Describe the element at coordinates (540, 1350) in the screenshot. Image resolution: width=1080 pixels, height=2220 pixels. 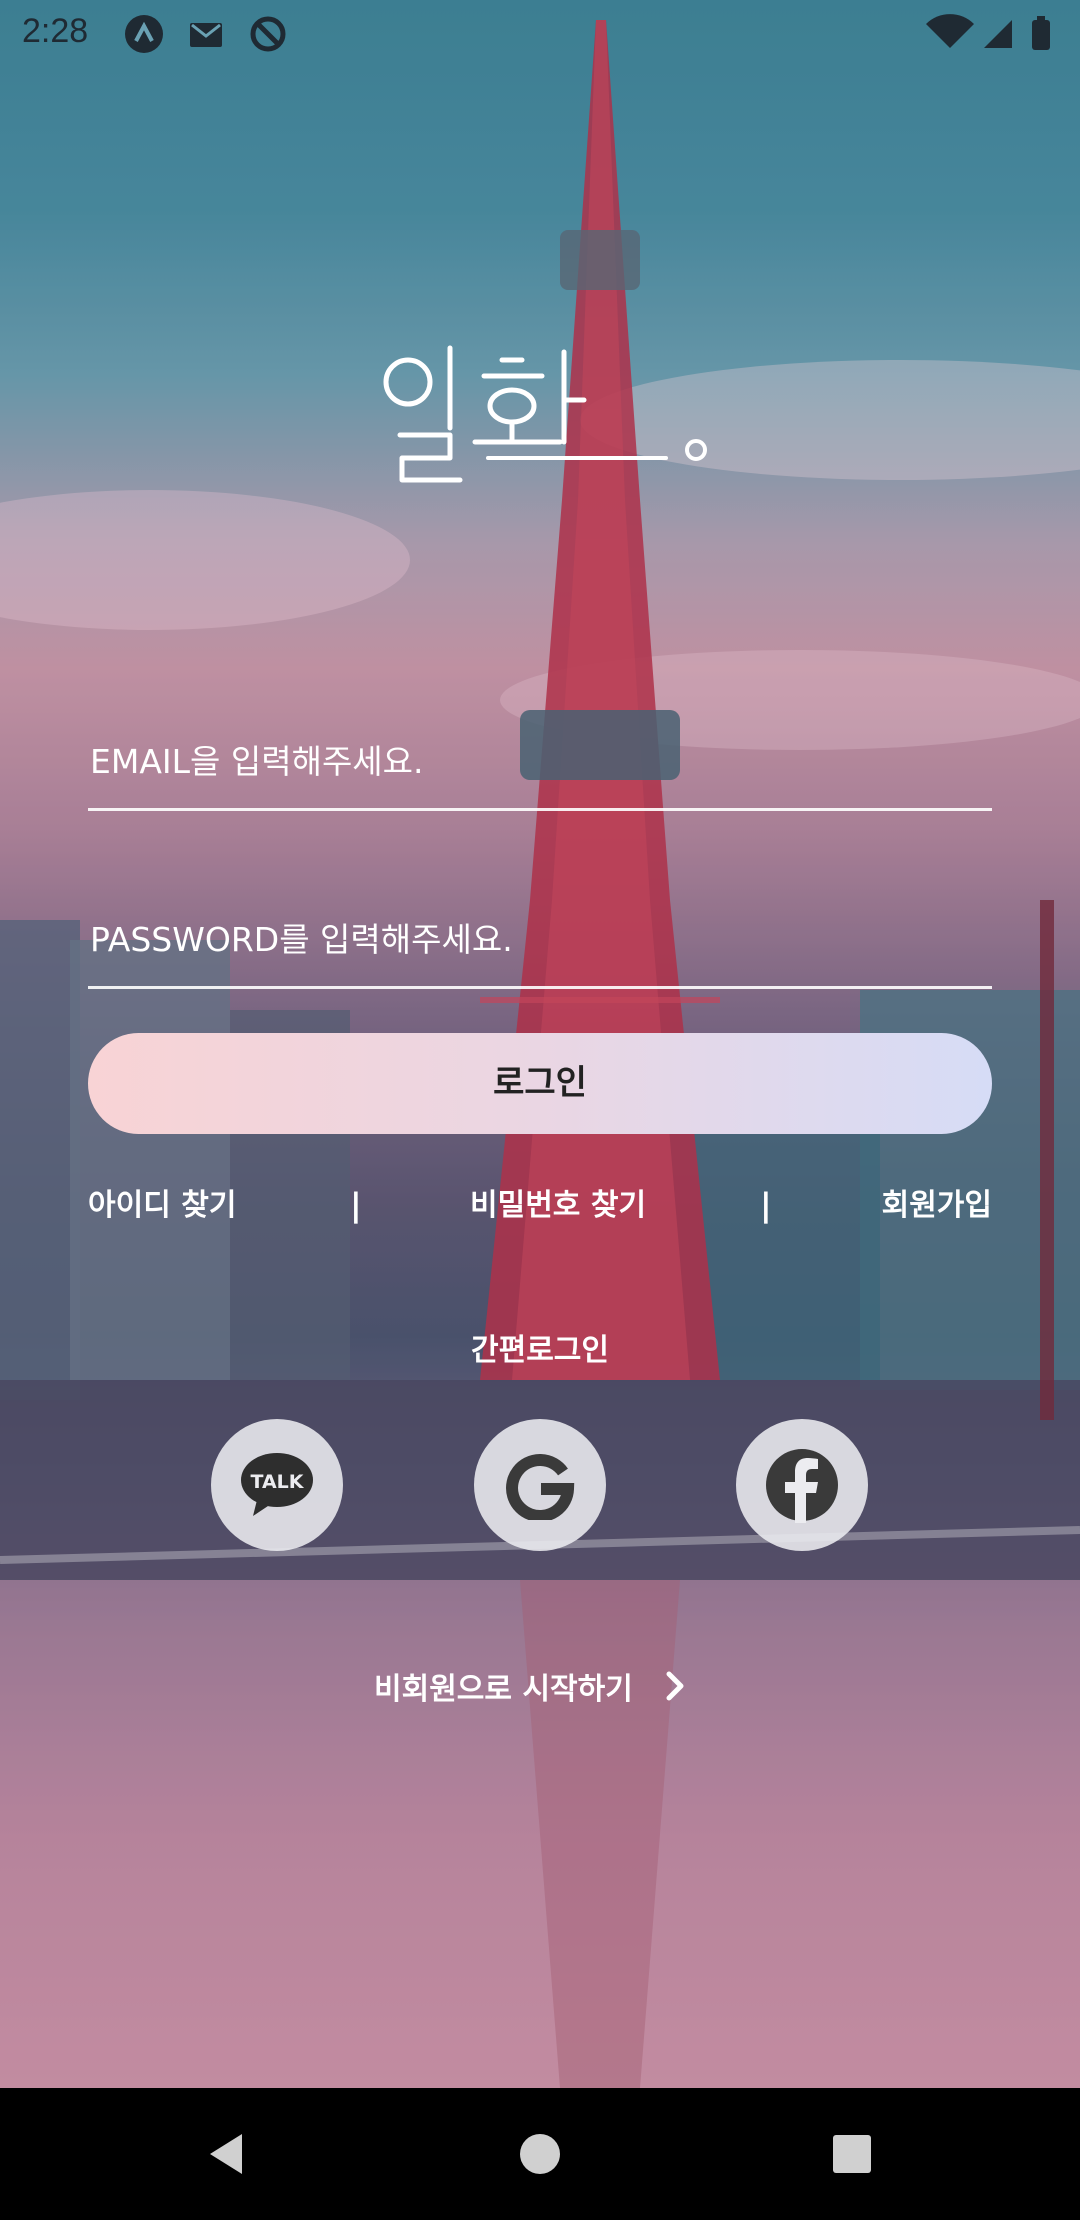
I see `easy-login-label: 간편로그인` at that location.